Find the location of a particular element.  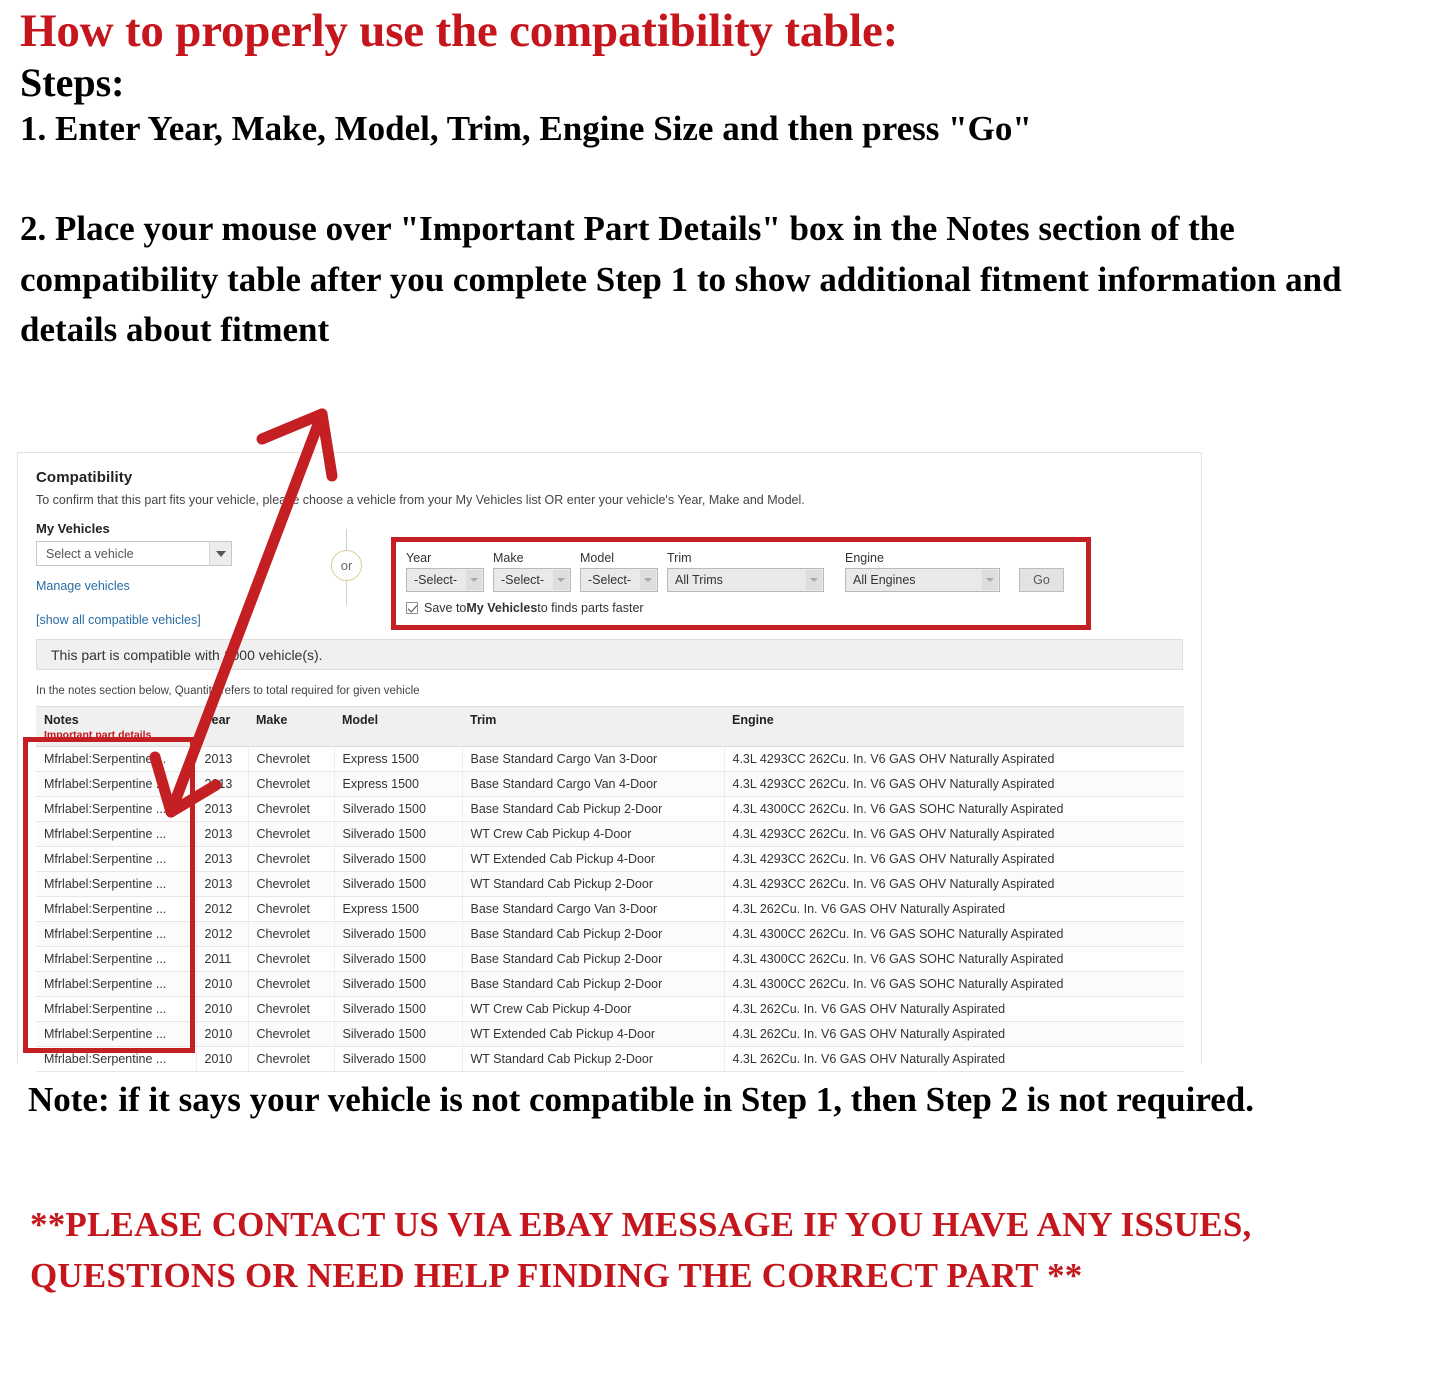

cell-trim: Base Standard Cargo Van 3-Door is located at coordinates (593, 909).